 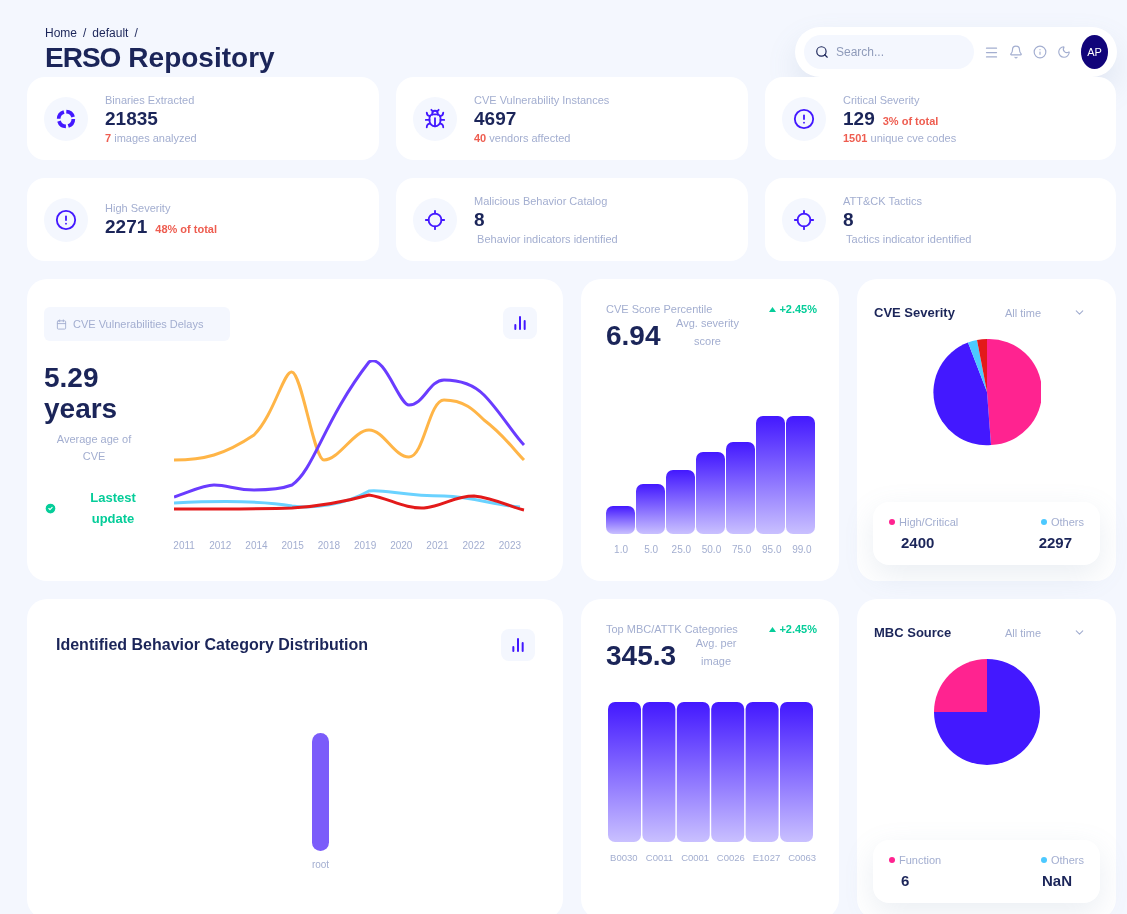 What do you see at coordinates (680, 502) in the screenshot?
I see `chart-bar` at bounding box center [680, 502].